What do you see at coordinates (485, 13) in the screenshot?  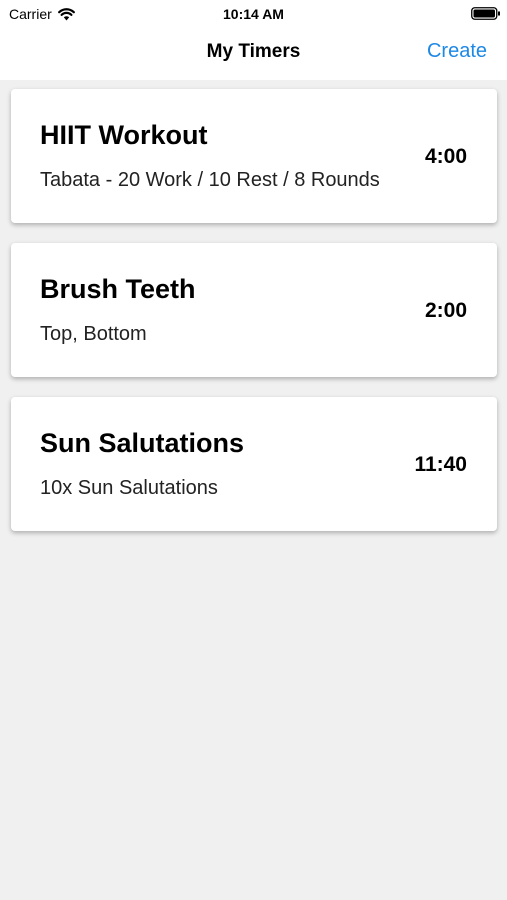 I see `battery-icon` at bounding box center [485, 13].